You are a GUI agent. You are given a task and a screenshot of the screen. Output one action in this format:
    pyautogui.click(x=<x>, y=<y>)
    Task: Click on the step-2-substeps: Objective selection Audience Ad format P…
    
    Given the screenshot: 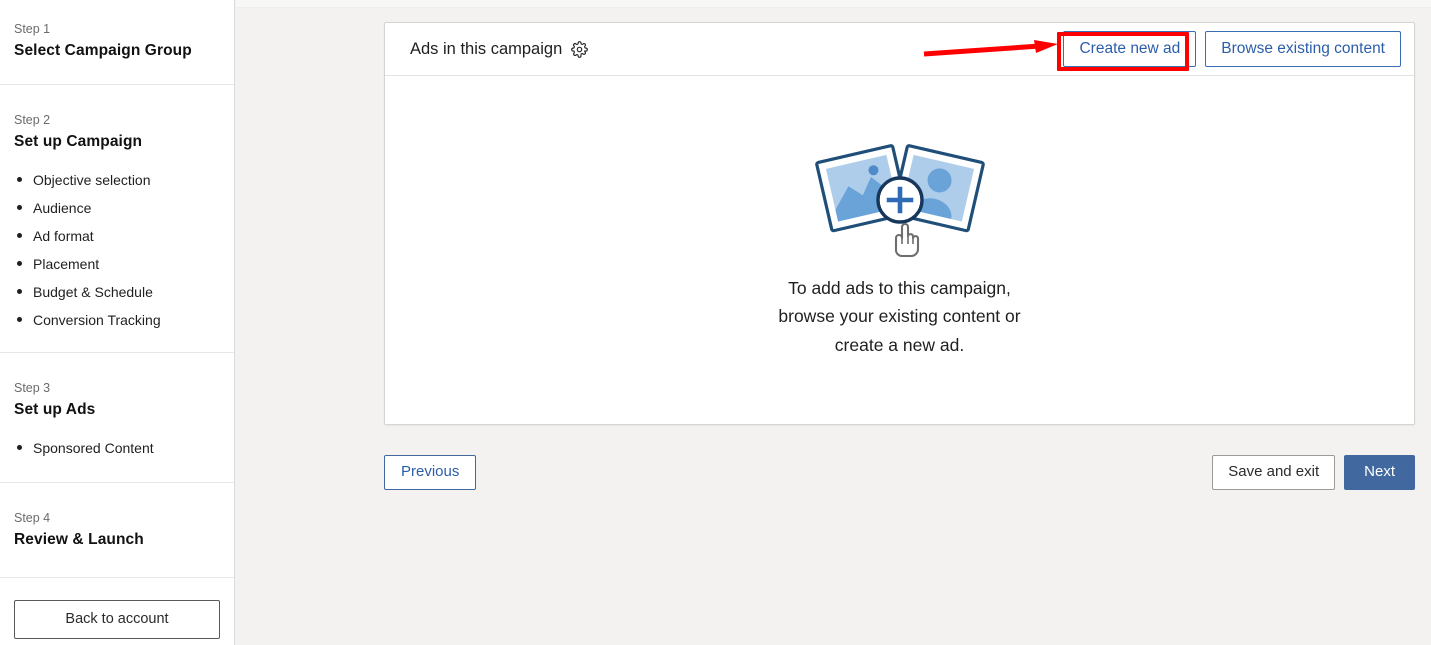 What is the action you would take?
    pyautogui.click(x=117, y=250)
    